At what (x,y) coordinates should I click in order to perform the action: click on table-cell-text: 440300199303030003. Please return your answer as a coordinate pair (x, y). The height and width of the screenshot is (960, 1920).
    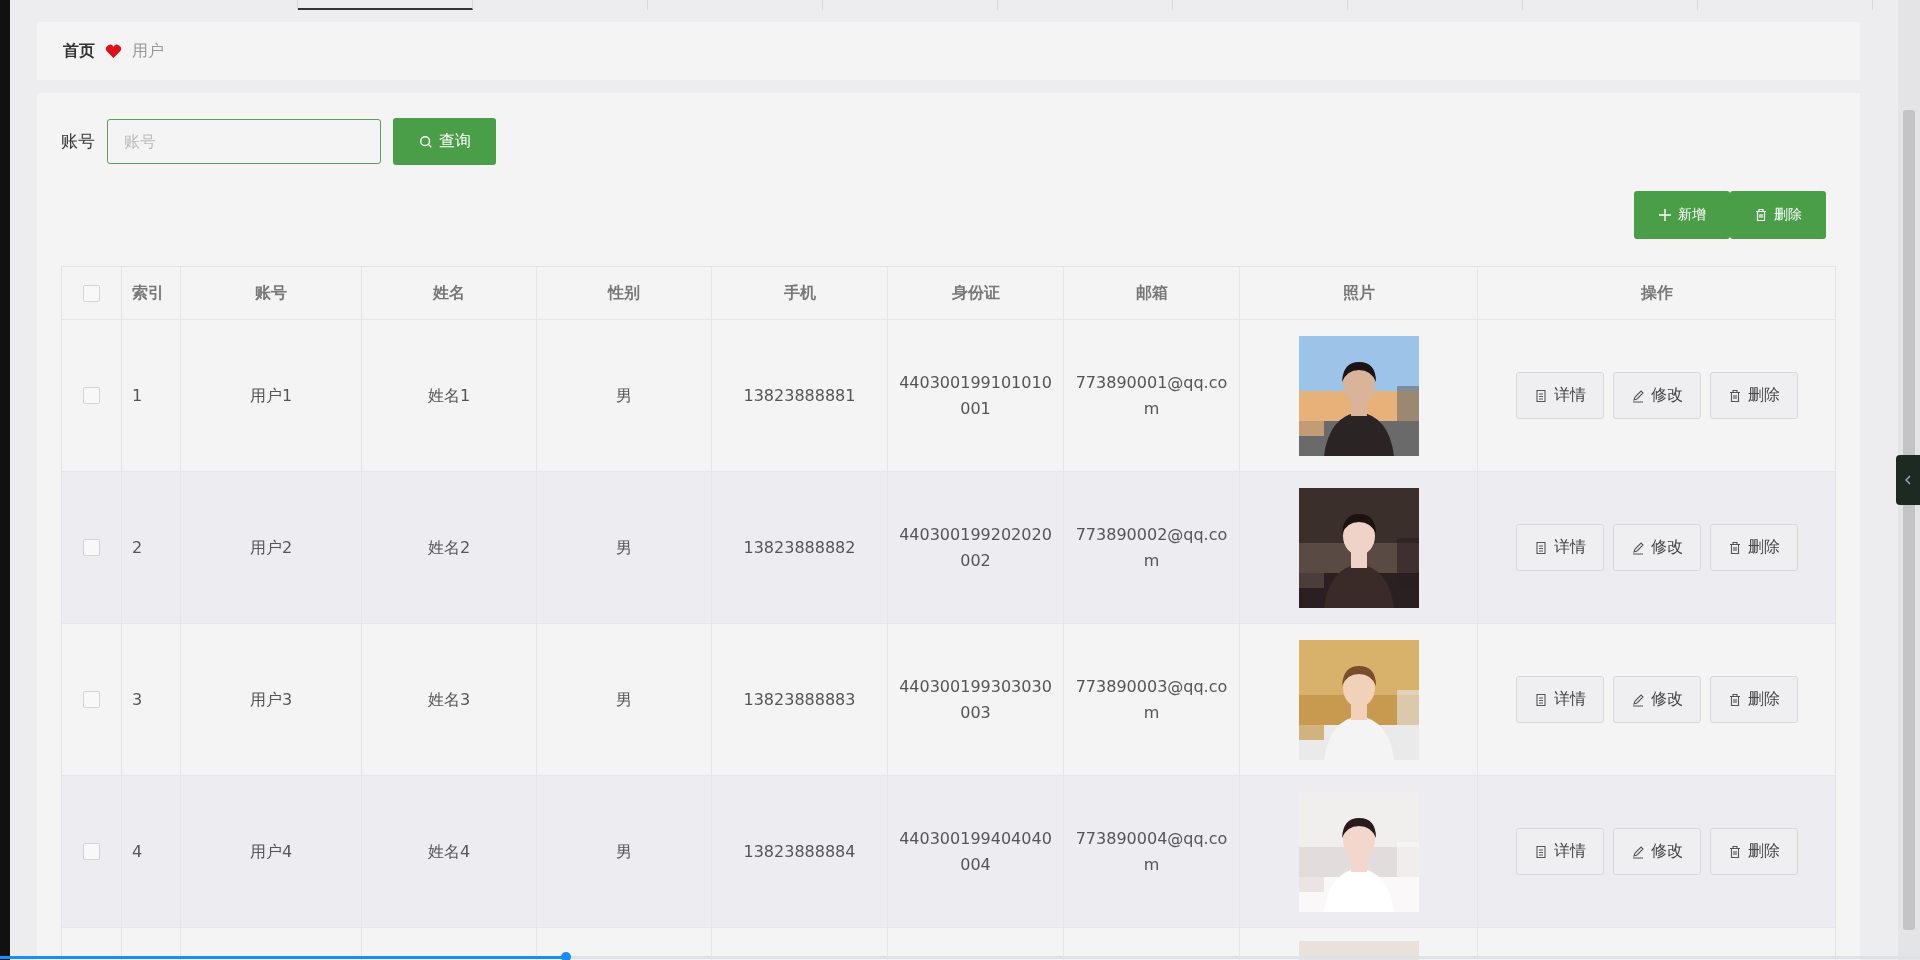
    Looking at the image, I should click on (975, 699).